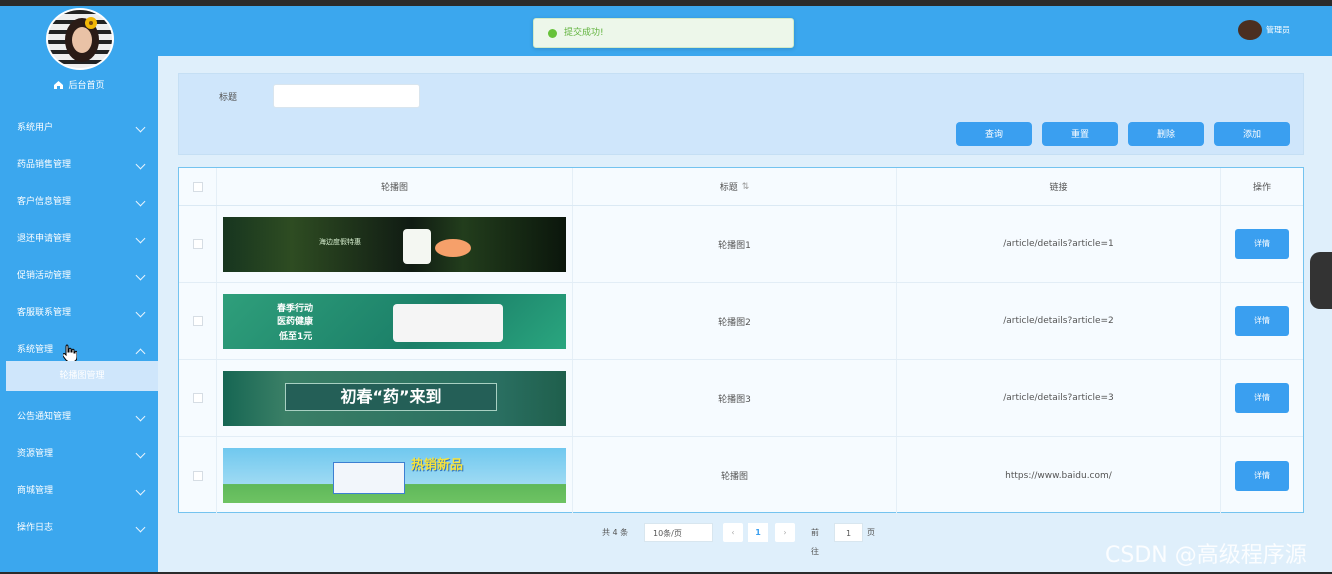  What do you see at coordinates (1059, 321) in the screenshot?
I see `link-cell: /article/details?article=2` at bounding box center [1059, 321].